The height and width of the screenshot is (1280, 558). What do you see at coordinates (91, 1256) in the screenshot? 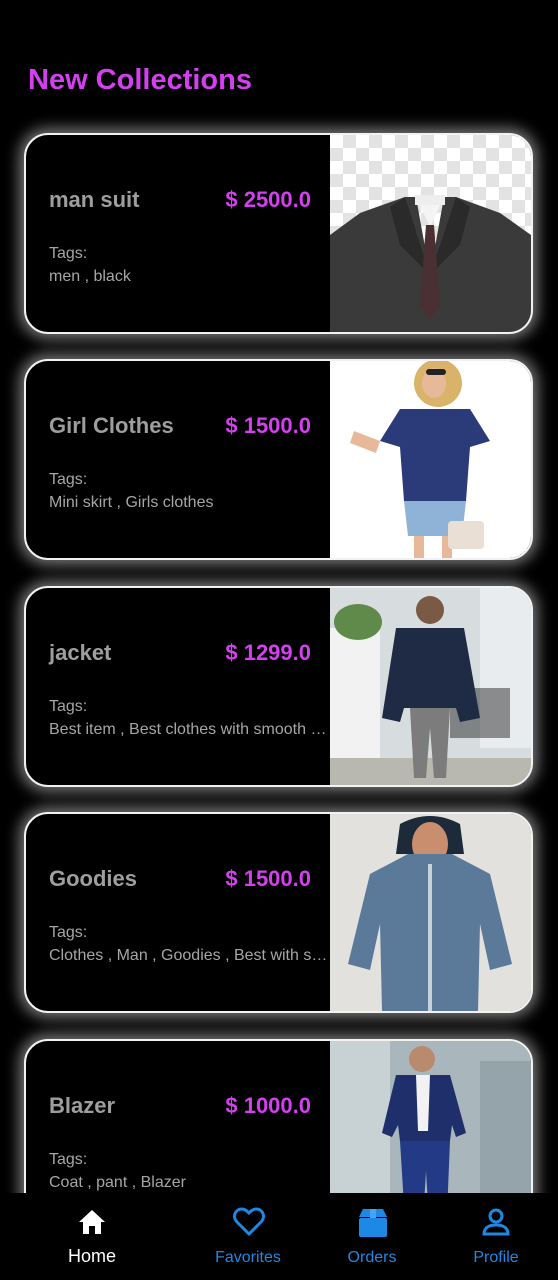
I see `nav-home-label: Home` at bounding box center [91, 1256].